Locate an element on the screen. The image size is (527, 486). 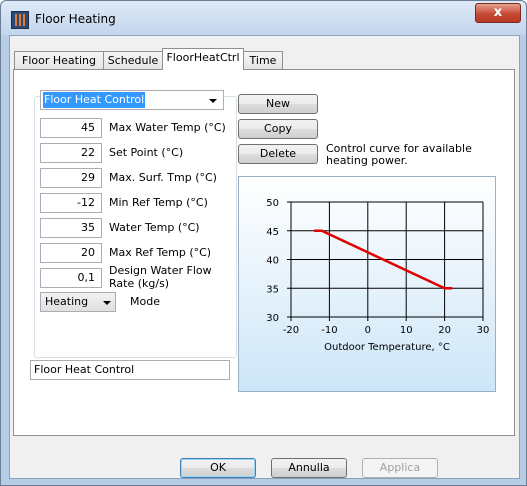
x-tick-label: 20 is located at coordinates (444, 330).